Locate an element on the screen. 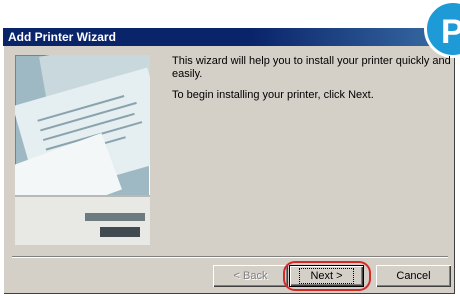 The image size is (460, 297). next-button: Next > is located at coordinates (326, 276).